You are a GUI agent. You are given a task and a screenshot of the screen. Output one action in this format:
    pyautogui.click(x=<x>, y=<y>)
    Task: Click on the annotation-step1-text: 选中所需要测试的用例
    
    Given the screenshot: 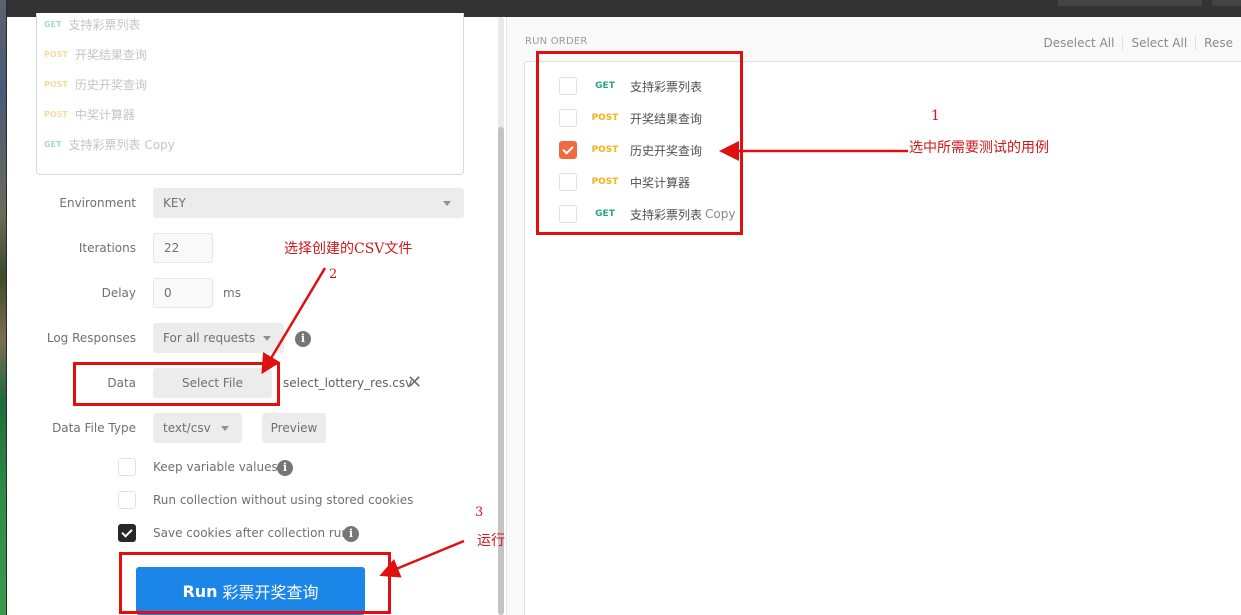 What is the action you would take?
    pyautogui.click(x=979, y=148)
    